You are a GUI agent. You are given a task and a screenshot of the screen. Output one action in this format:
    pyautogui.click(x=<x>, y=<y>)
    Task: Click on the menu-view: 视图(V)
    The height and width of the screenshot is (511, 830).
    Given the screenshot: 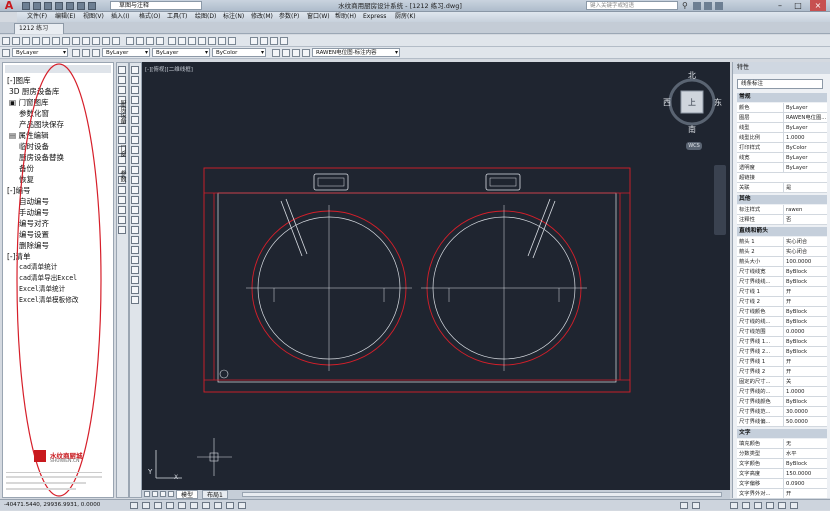 What is the action you would take?
    pyautogui.click(x=93, y=17)
    